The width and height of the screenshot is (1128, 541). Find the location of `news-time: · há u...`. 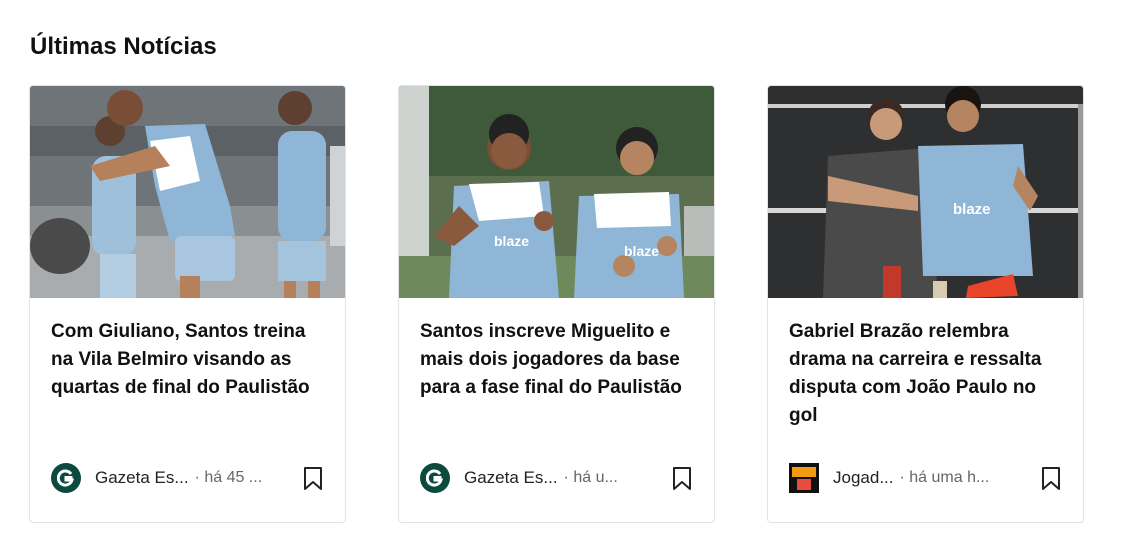

news-time: · há u... is located at coordinates (590, 477).